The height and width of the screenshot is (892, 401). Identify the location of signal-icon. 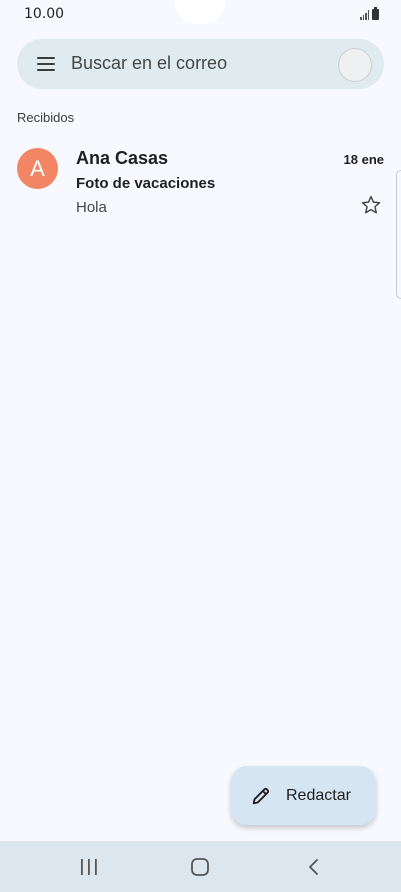
(364, 15).